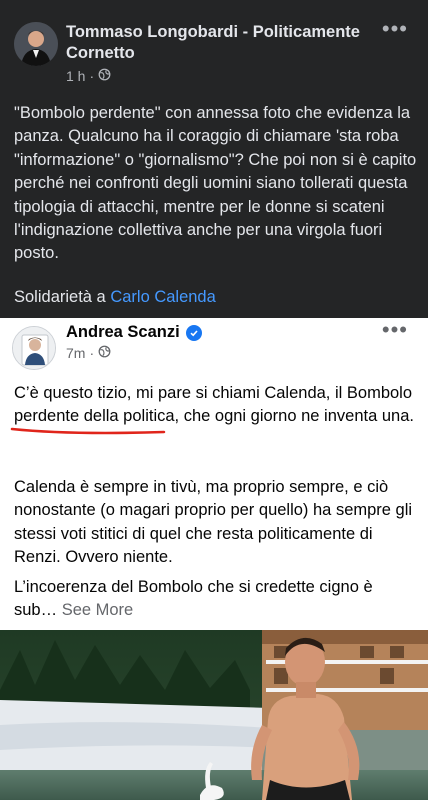  I want to click on red-underline-mark, so click(88, 431).